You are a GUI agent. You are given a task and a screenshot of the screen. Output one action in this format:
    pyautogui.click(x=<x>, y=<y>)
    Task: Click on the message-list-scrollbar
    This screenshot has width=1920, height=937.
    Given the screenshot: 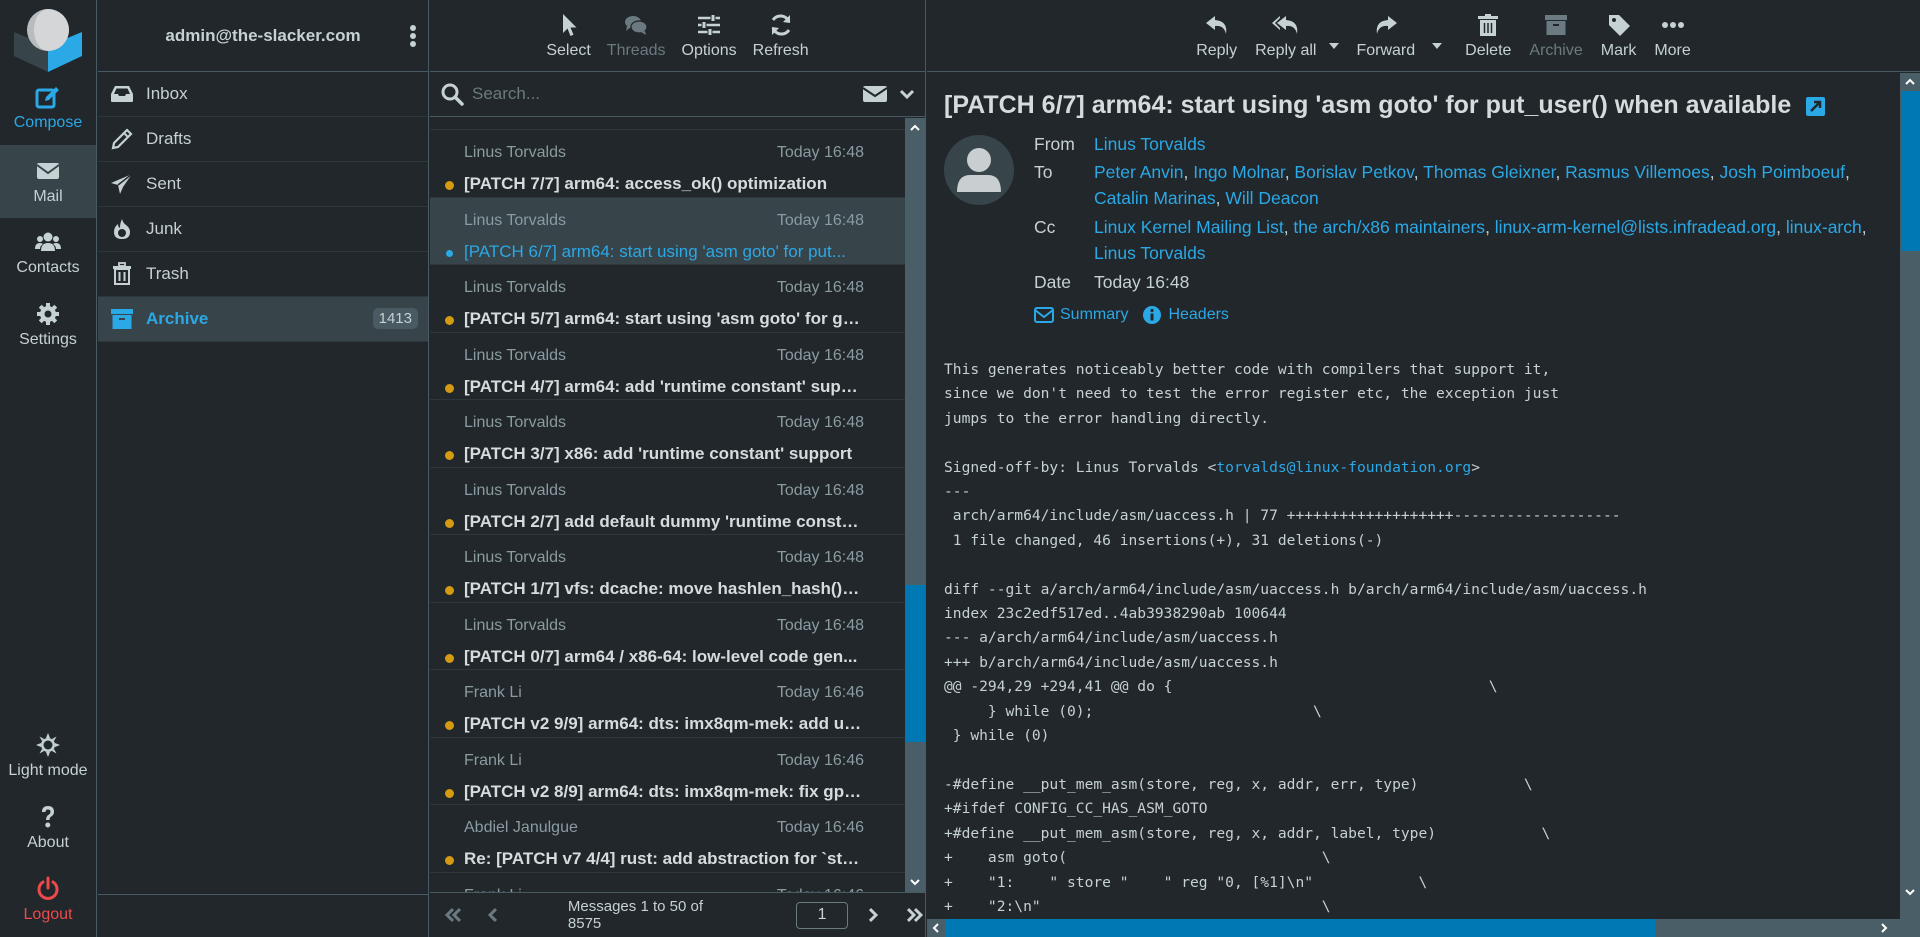 What is the action you would take?
    pyautogui.click(x=915, y=505)
    